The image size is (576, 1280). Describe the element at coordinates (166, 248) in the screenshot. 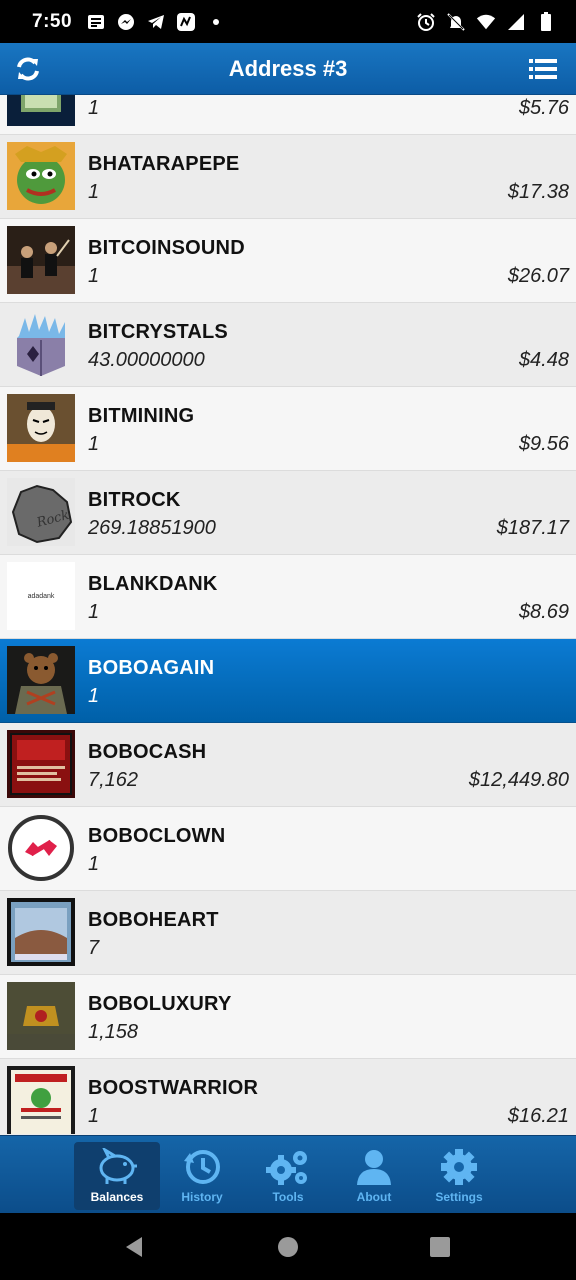

I see `asset-name: BITCOINSOUND` at that location.